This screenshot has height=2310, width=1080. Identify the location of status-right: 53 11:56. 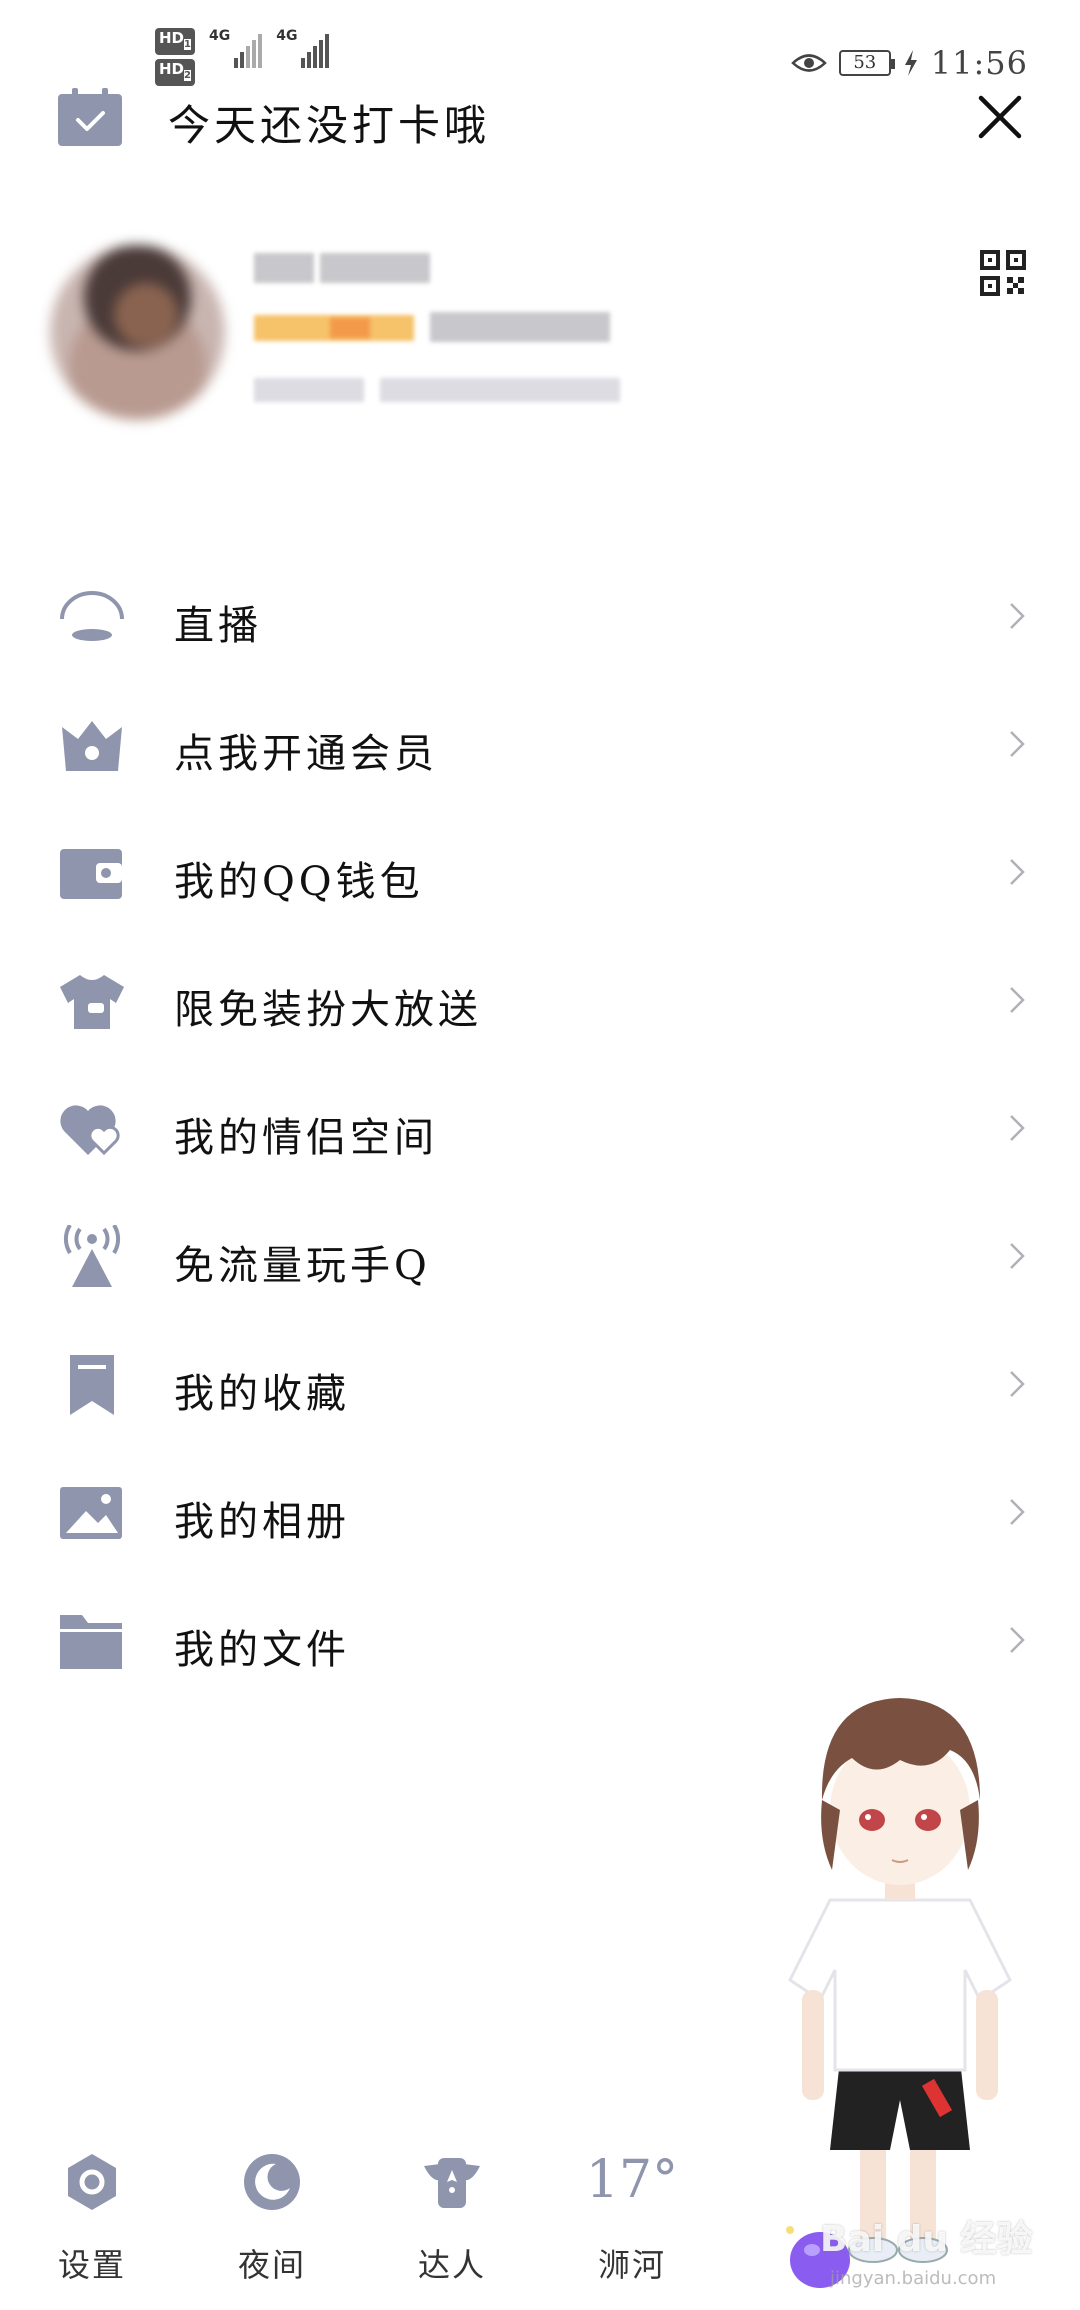
(909, 63).